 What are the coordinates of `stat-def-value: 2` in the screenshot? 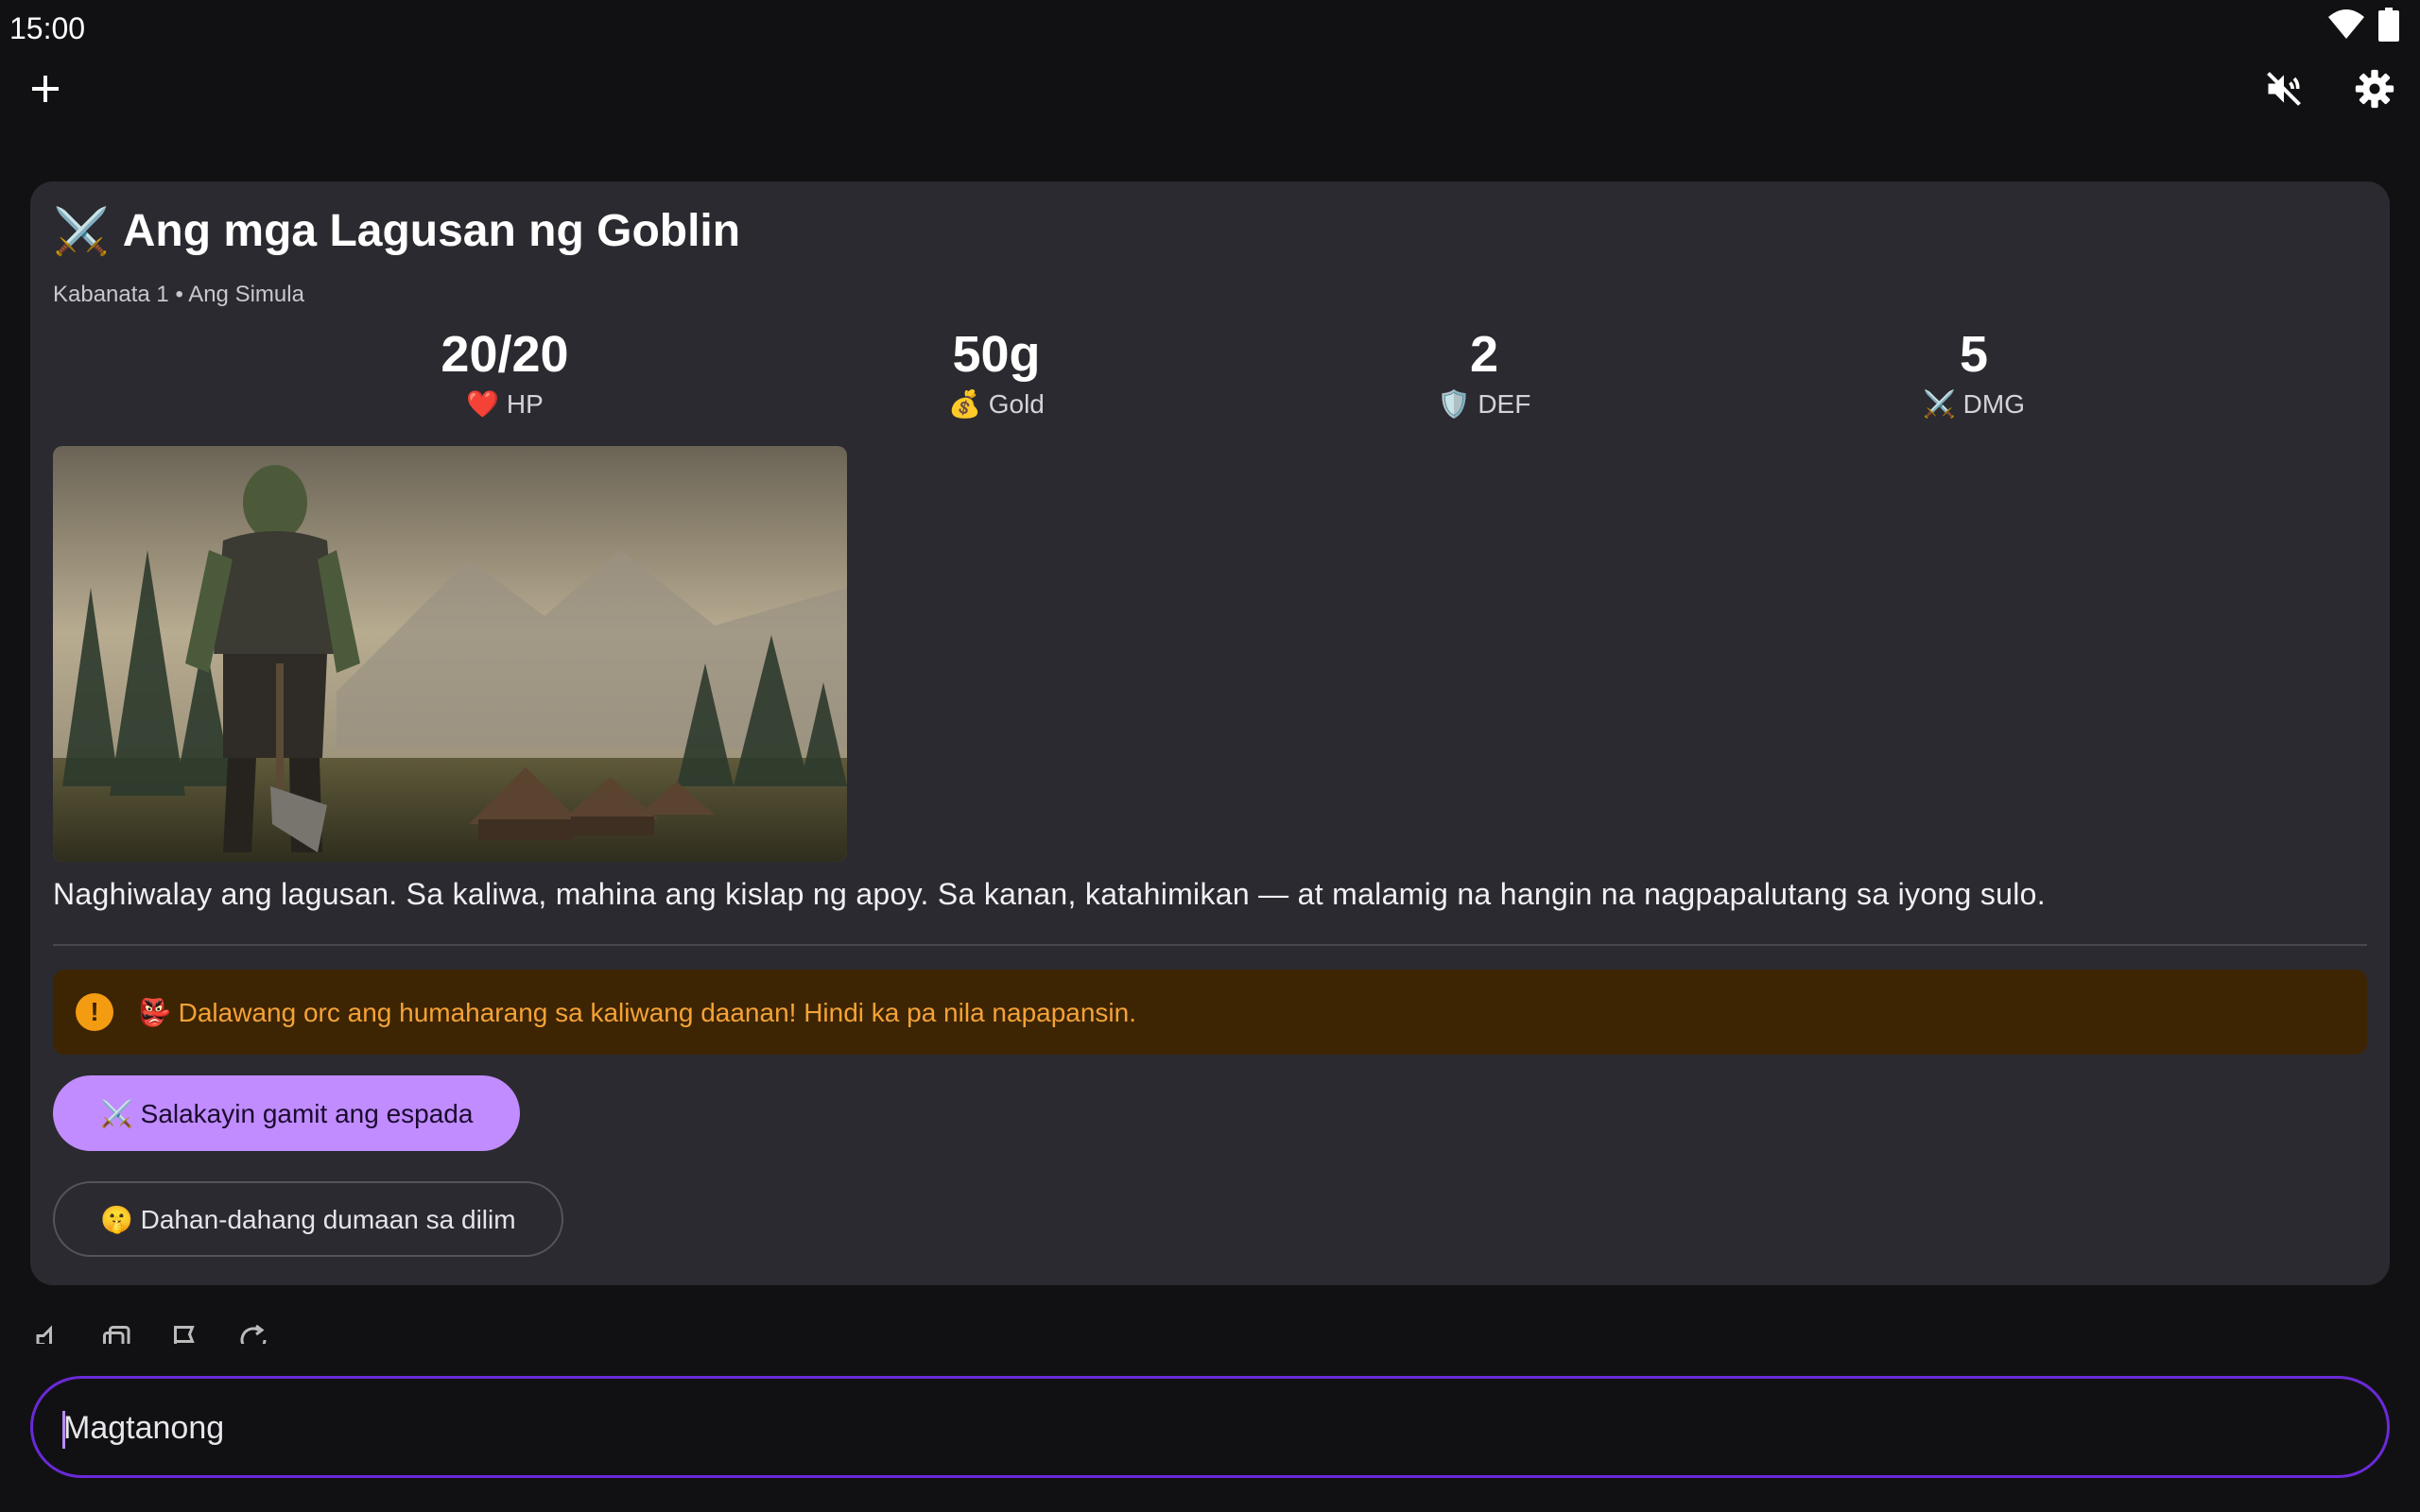 It's located at (1484, 354).